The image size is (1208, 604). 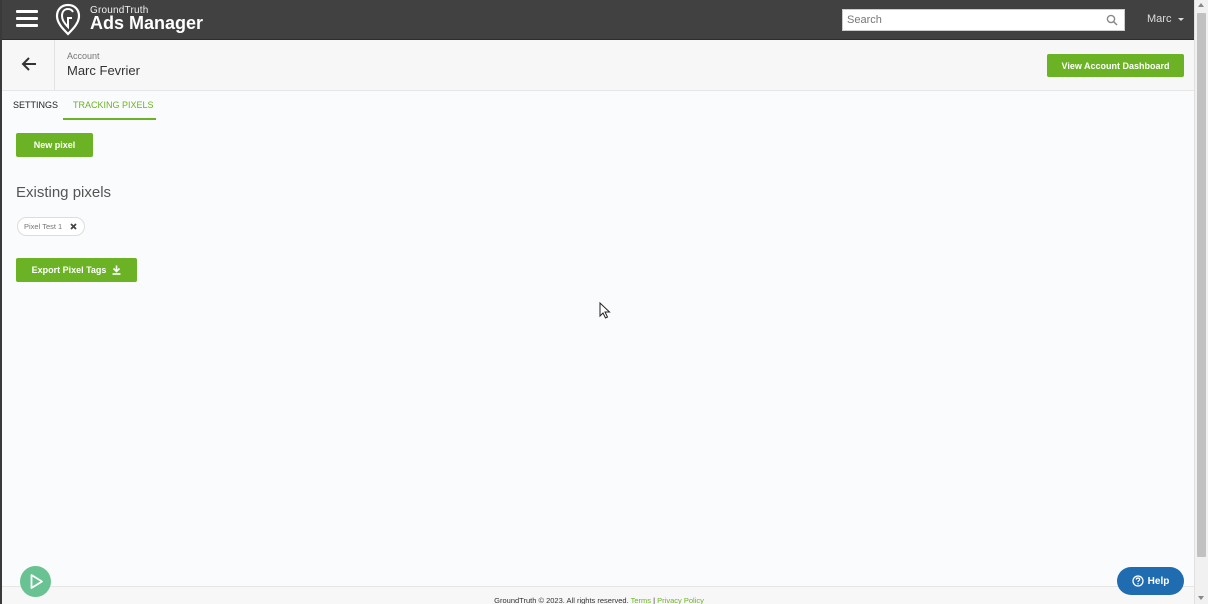 I want to click on search-box, so click(x=983, y=20).